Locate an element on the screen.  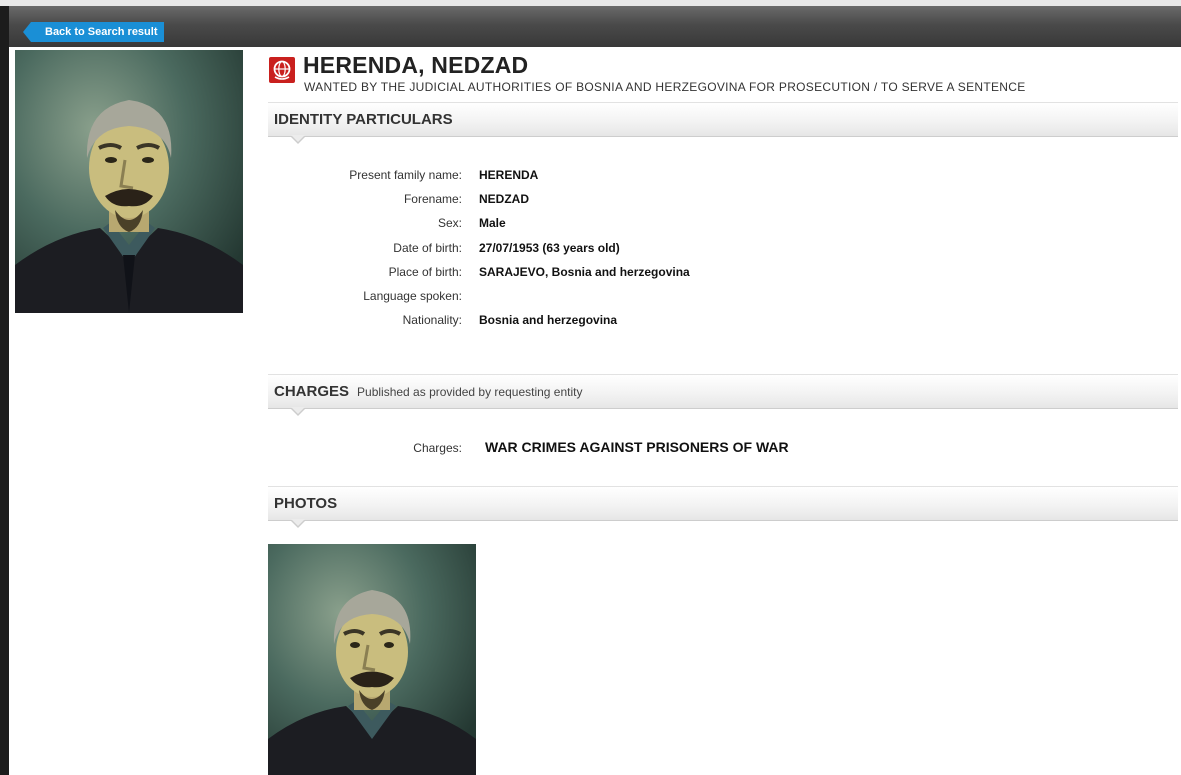
field-label: Date of birth: is located at coordinates (427, 247).